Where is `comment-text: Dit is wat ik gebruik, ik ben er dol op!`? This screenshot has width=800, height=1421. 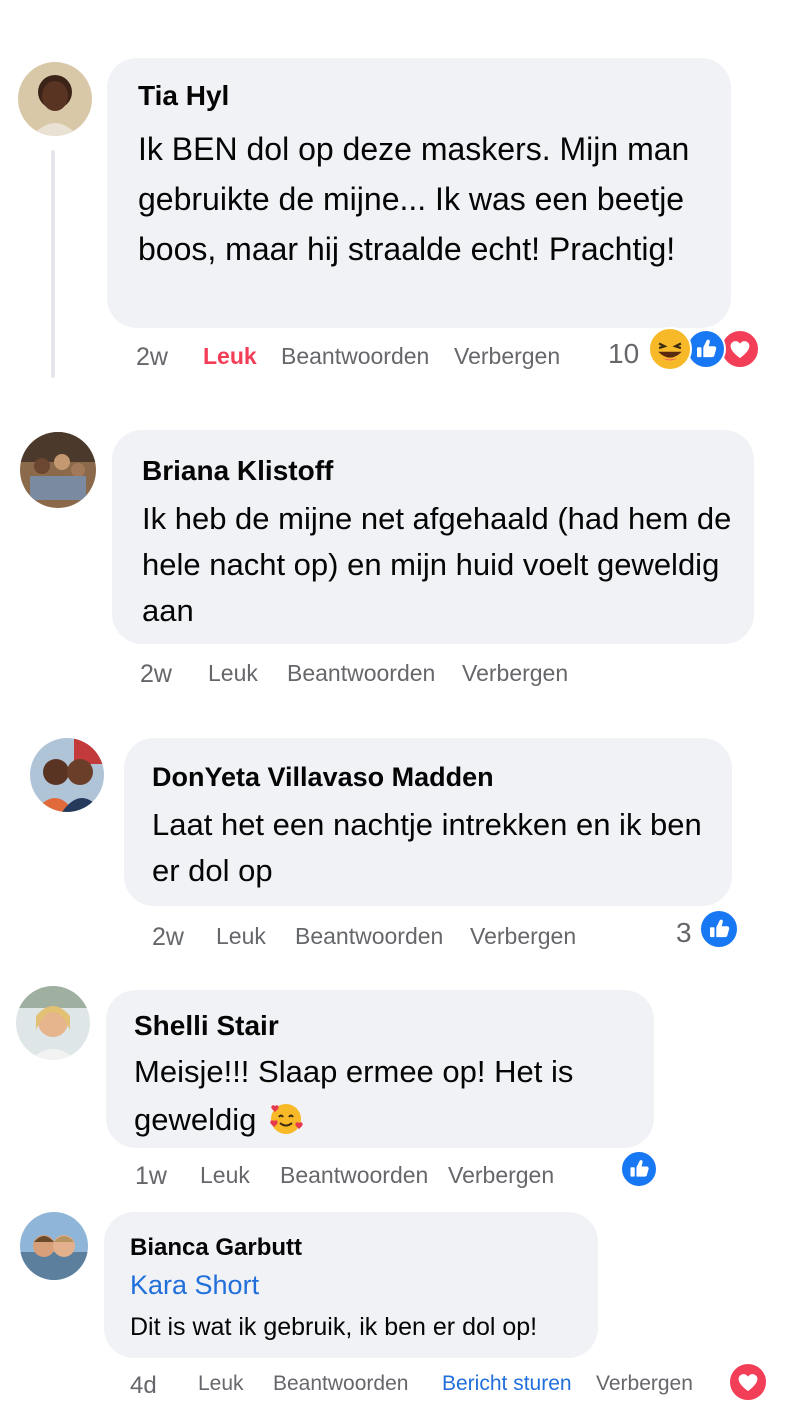
comment-text: Dit is wat ik gebruik, ik ben er dol op! is located at coordinates (334, 1327).